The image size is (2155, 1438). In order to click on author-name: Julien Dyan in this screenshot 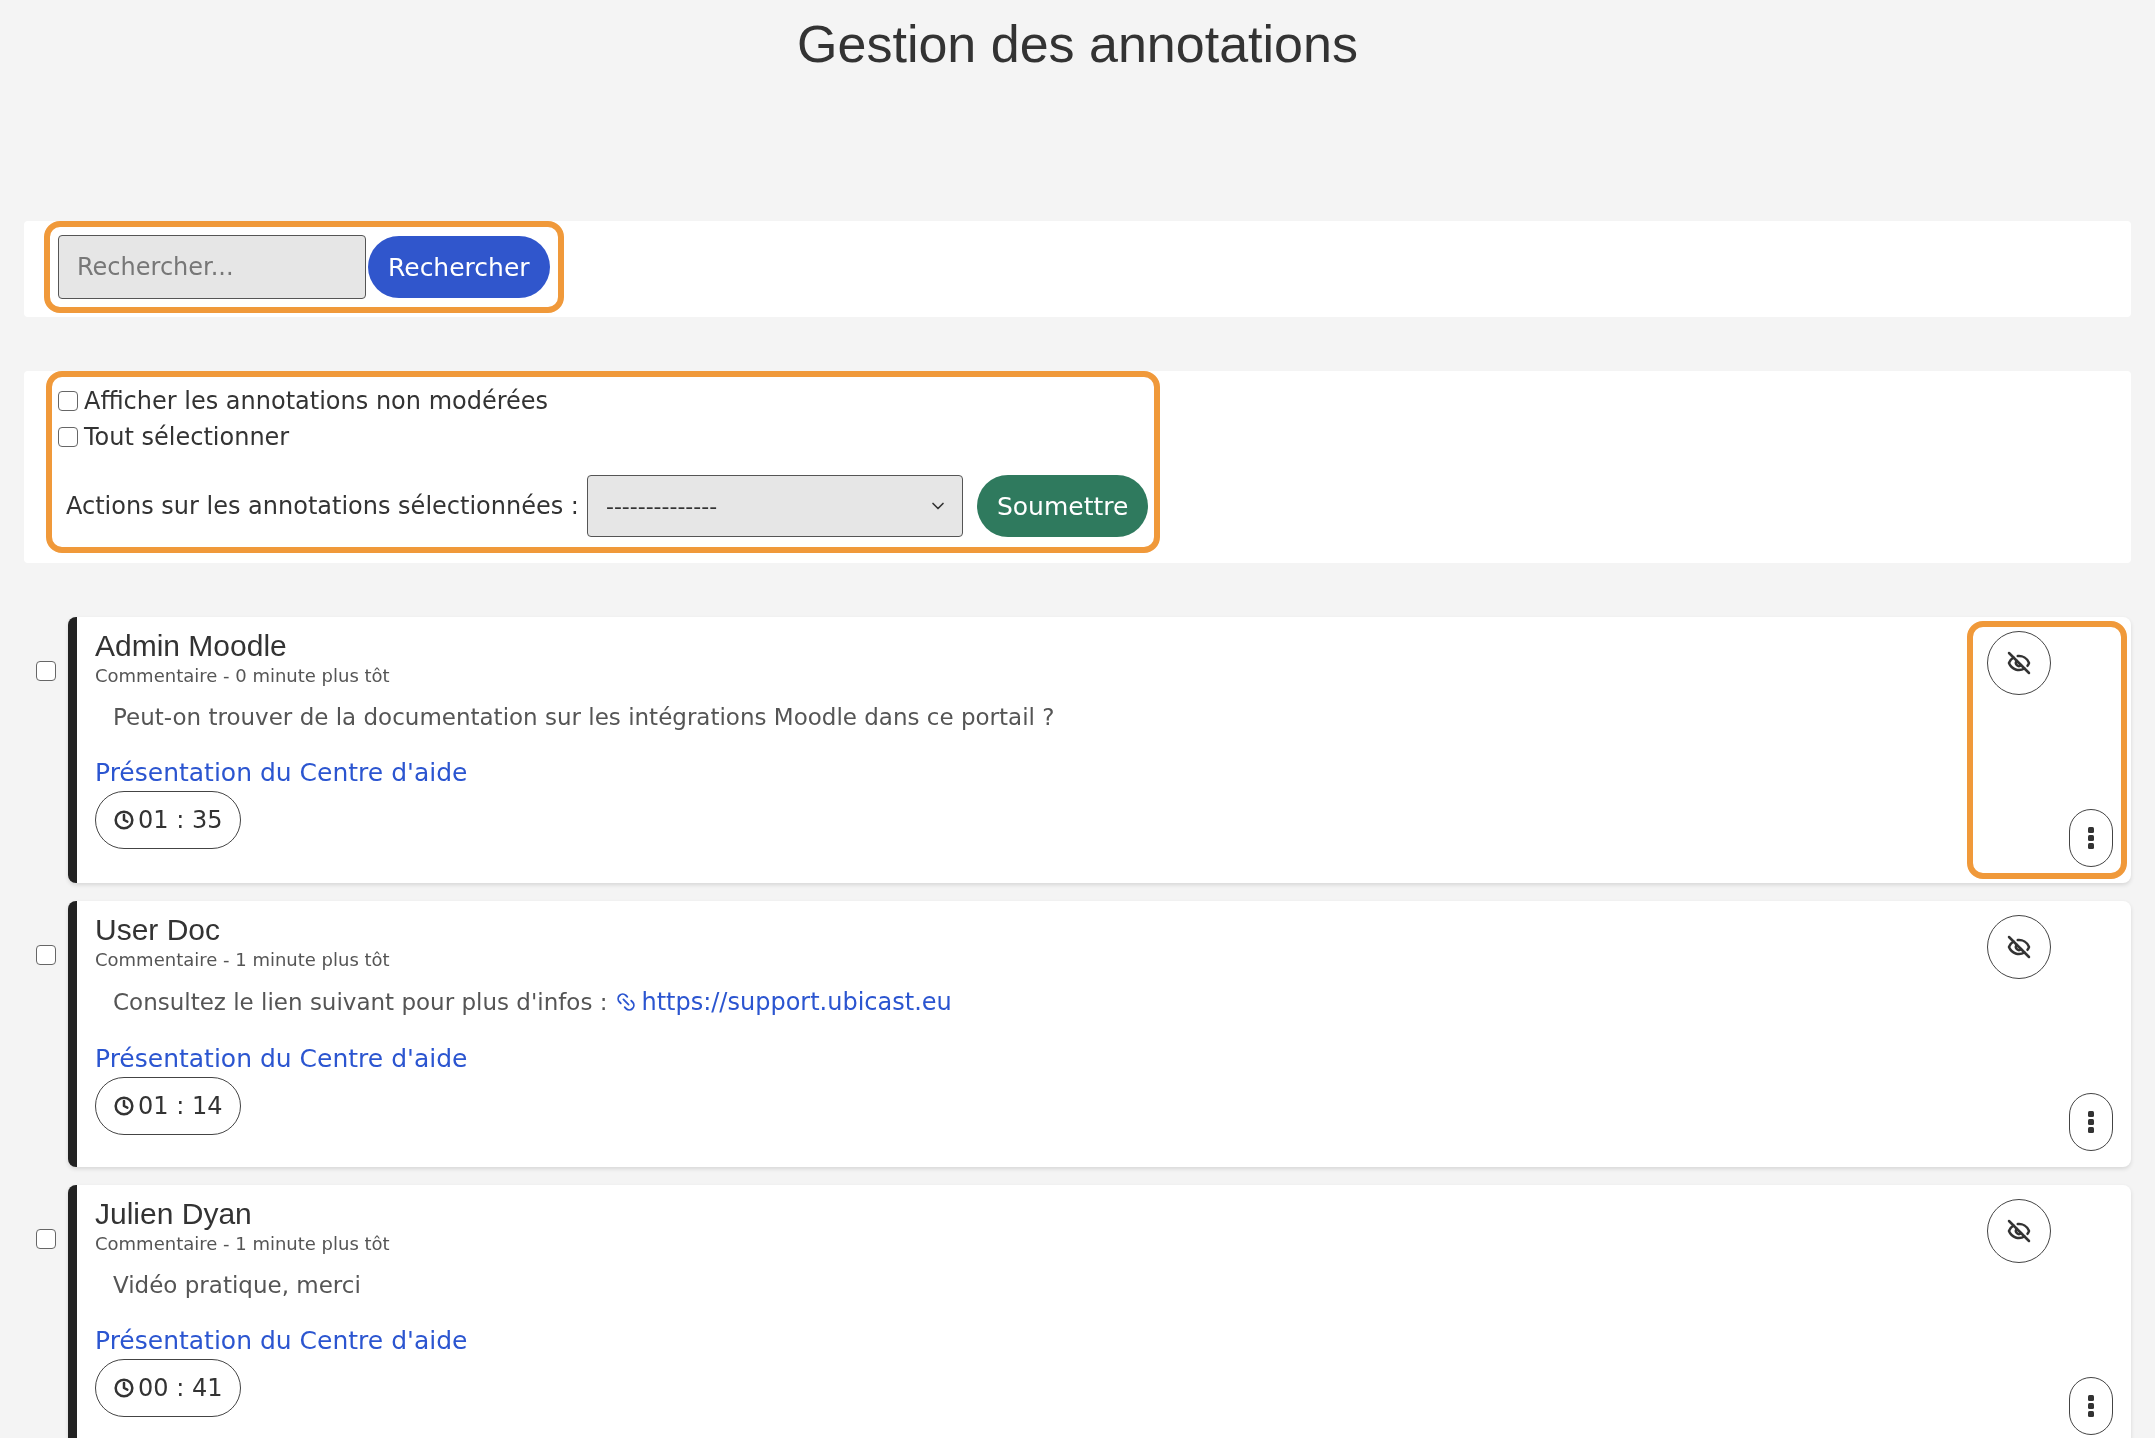, I will do `click(174, 1214)`.